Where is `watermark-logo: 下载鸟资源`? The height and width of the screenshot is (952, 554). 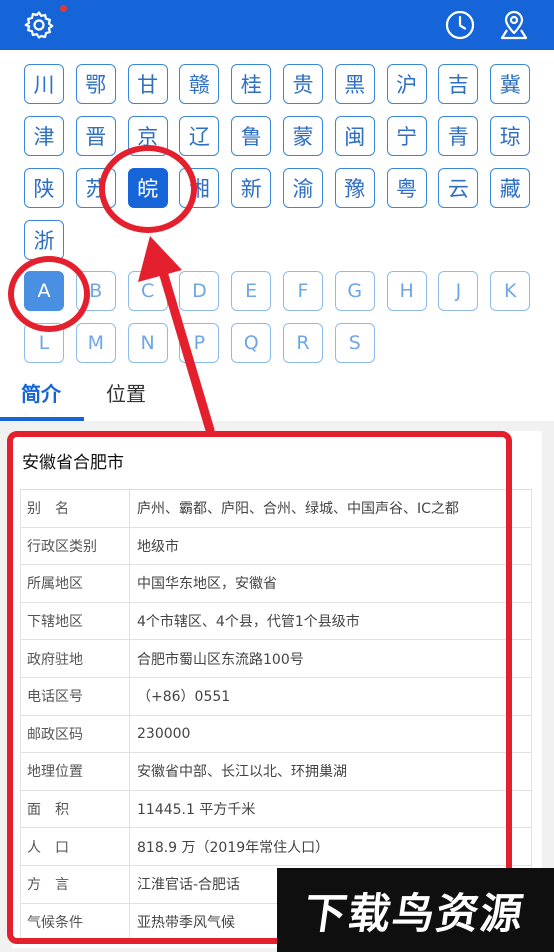
watermark-logo: 下载鸟资源 is located at coordinates (415, 910).